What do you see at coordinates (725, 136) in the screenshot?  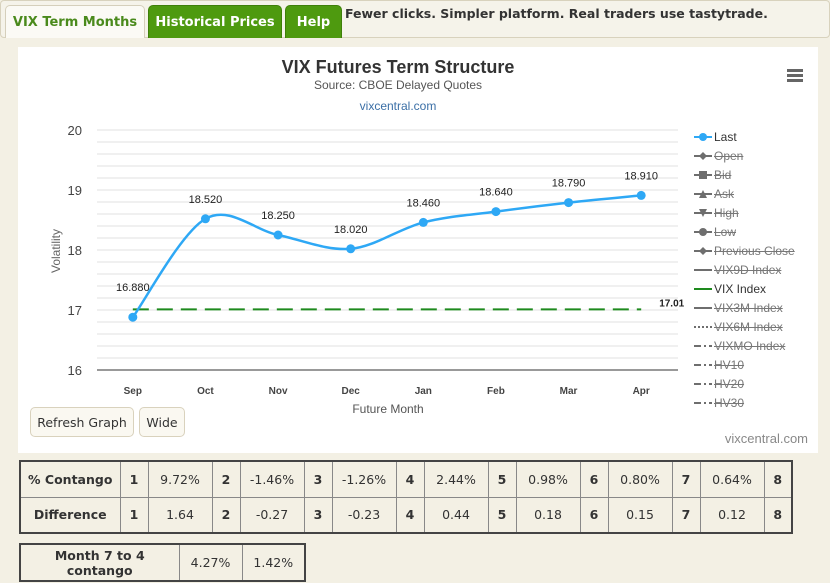 I see `legend-label: Last` at bounding box center [725, 136].